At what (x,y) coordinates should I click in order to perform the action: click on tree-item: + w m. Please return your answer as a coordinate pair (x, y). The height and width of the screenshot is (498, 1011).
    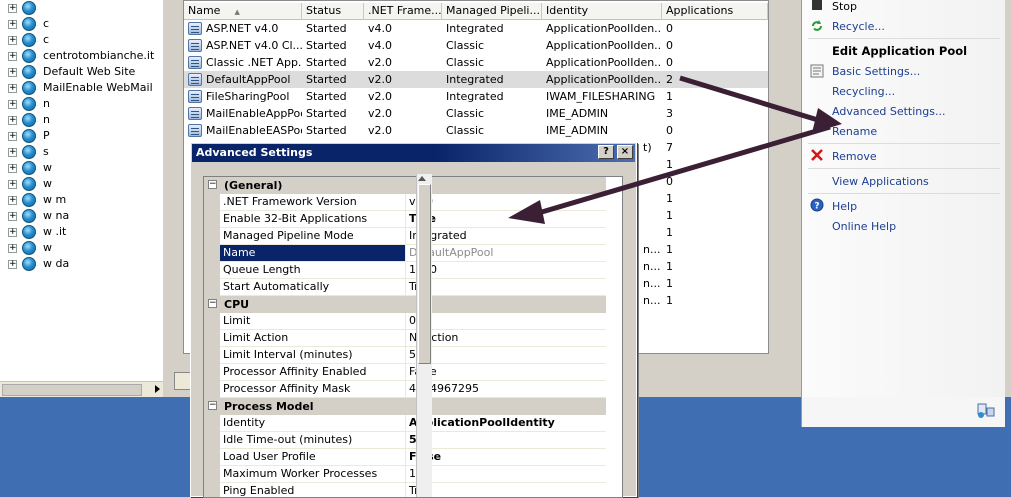
    Looking at the image, I should click on (81, 200).